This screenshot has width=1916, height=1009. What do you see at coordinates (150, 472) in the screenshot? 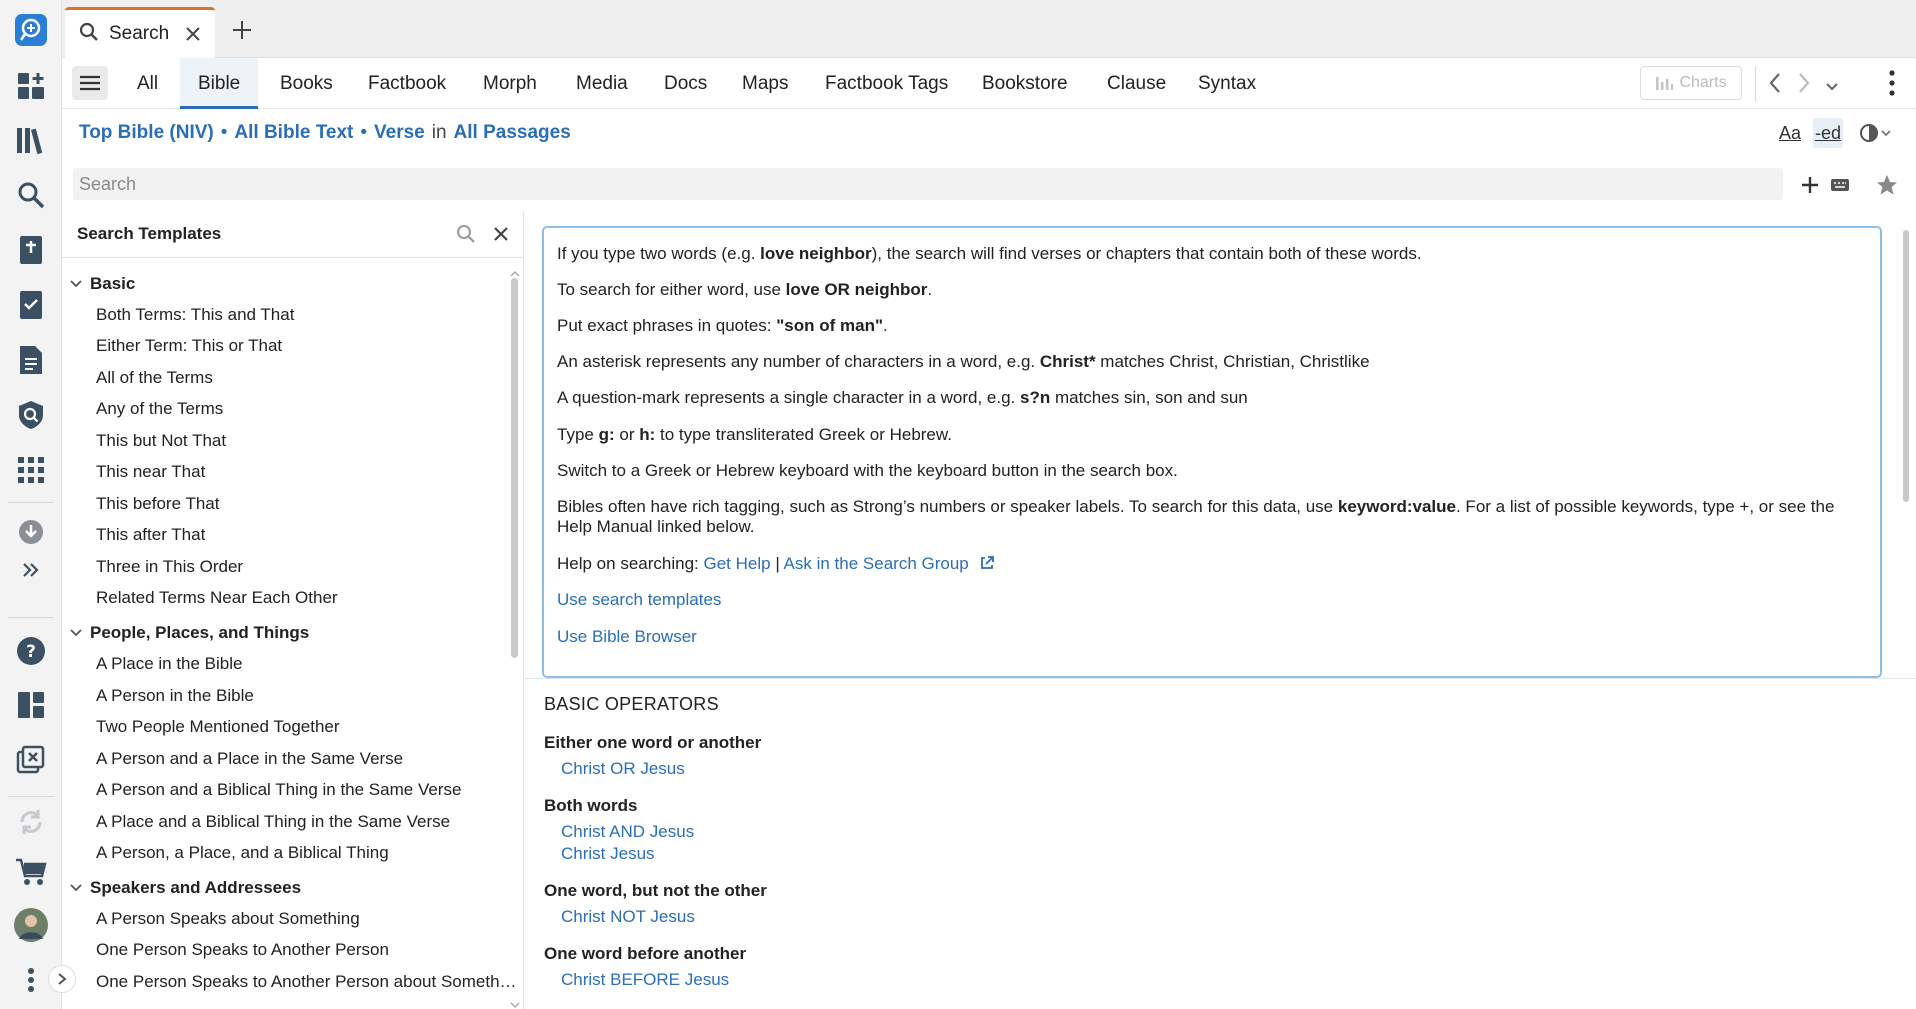
I see `template-item: This near That` at bounding box center [150, 472].